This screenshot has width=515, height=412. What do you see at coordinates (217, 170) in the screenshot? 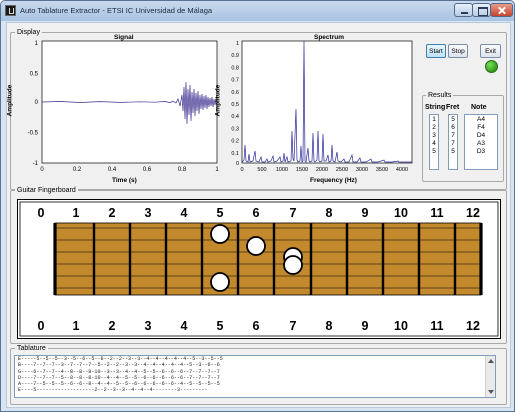
I see `signal-xtick: 1` at bounding box center [217, 170].